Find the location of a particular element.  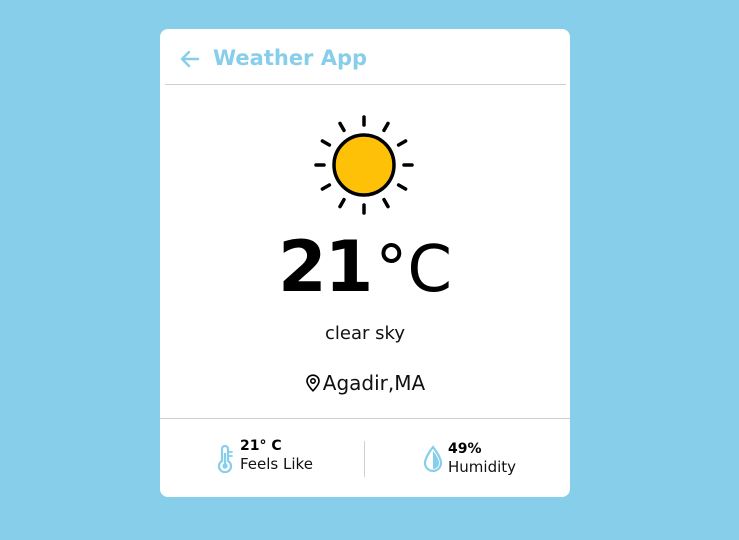

temperature-value: 21 is located at coordinates (325, 267).